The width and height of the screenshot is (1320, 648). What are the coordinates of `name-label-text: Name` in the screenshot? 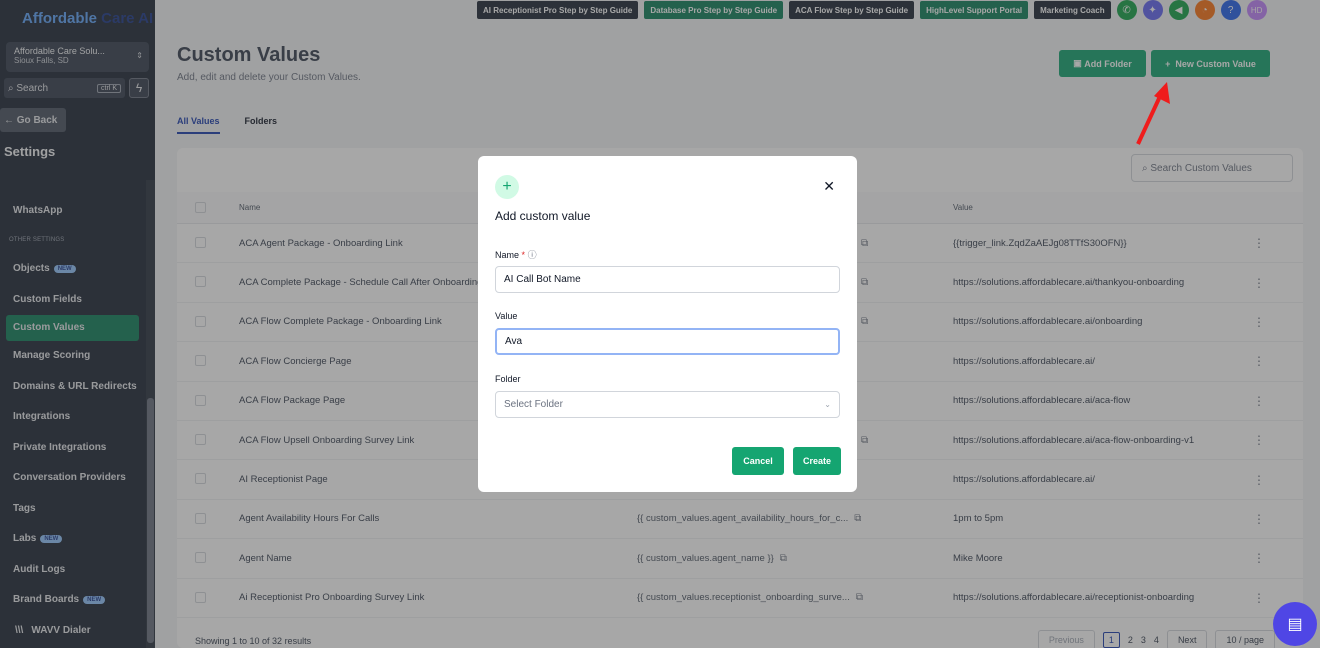 It's located at (507, 255).